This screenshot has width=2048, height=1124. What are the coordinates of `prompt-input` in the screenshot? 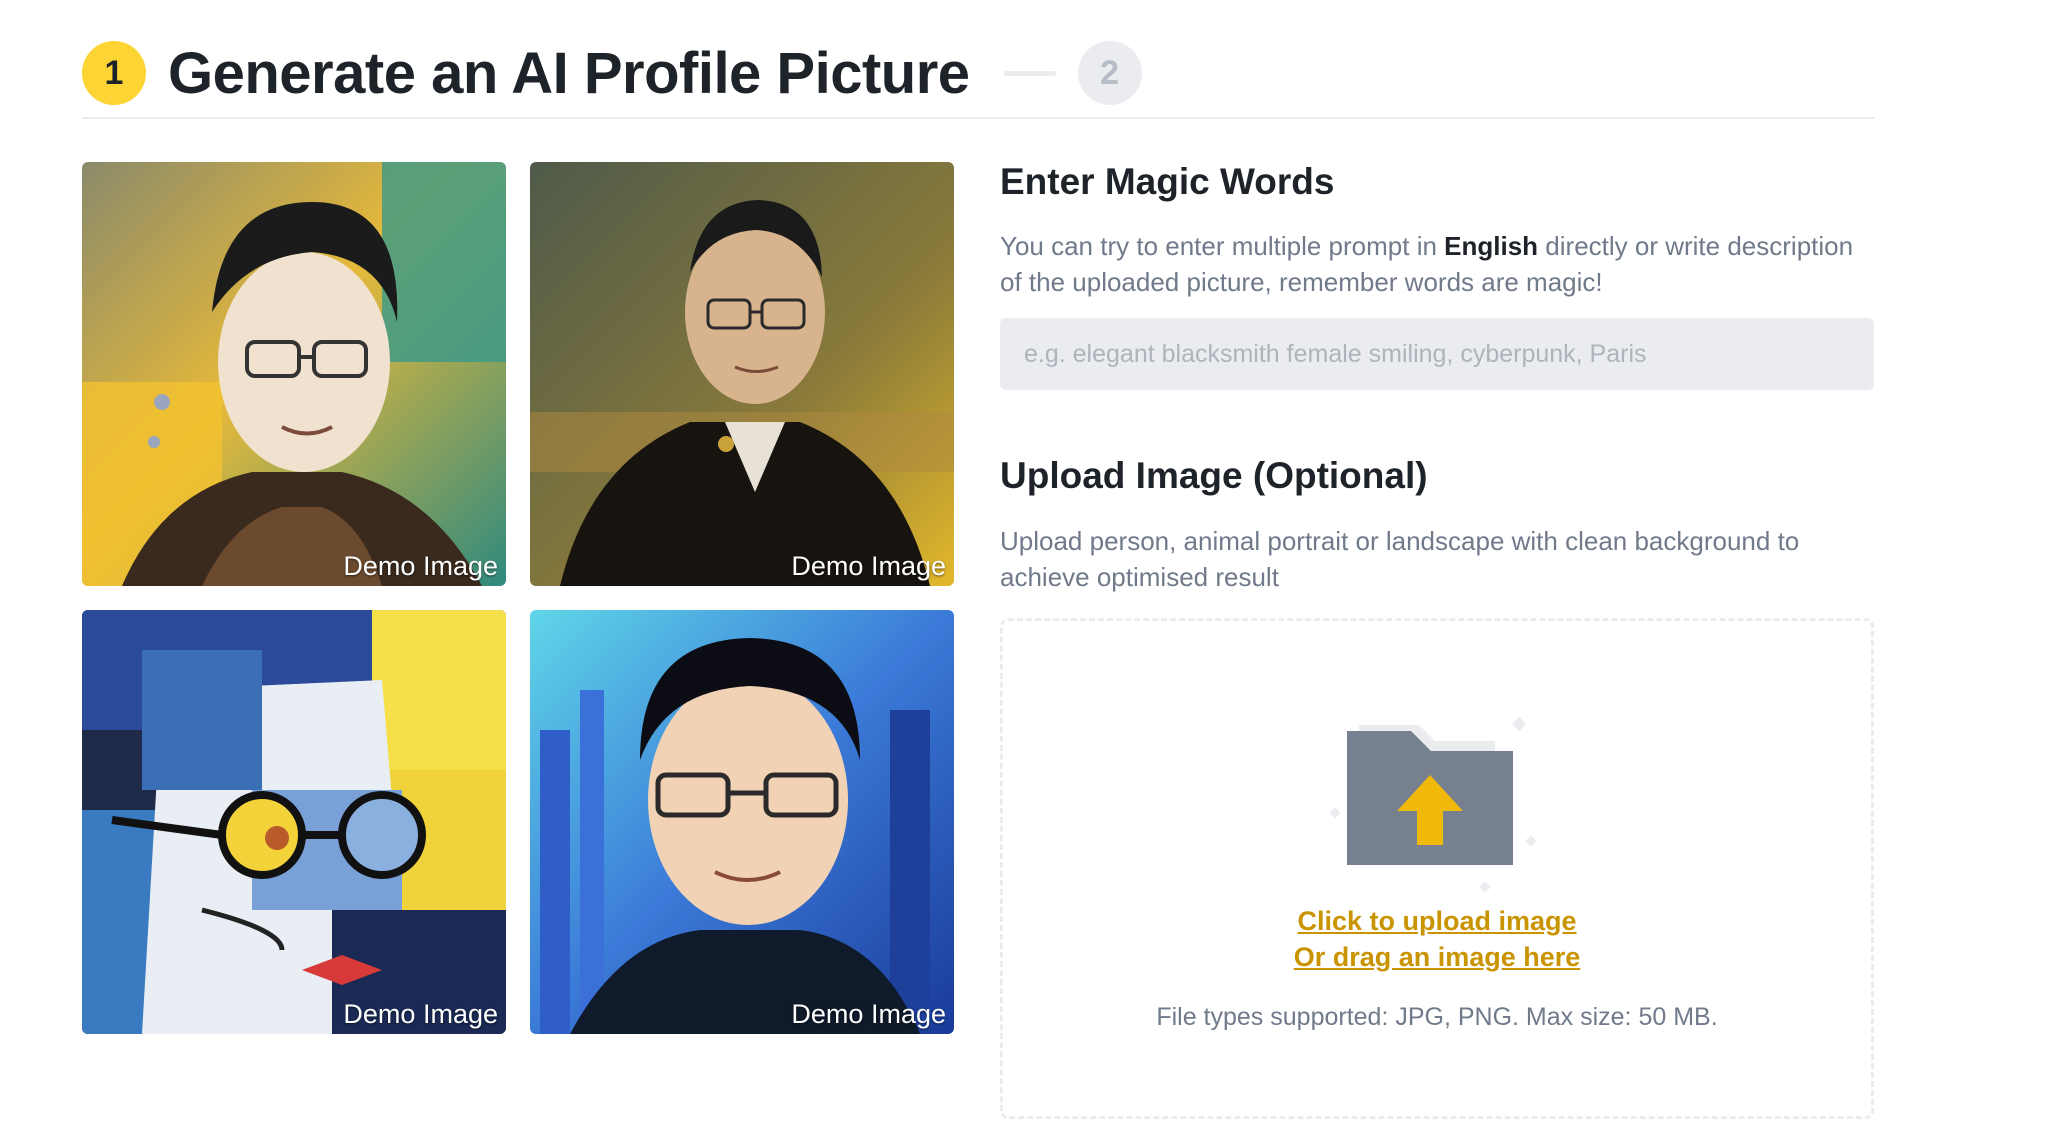 It's located at (1437, 354).